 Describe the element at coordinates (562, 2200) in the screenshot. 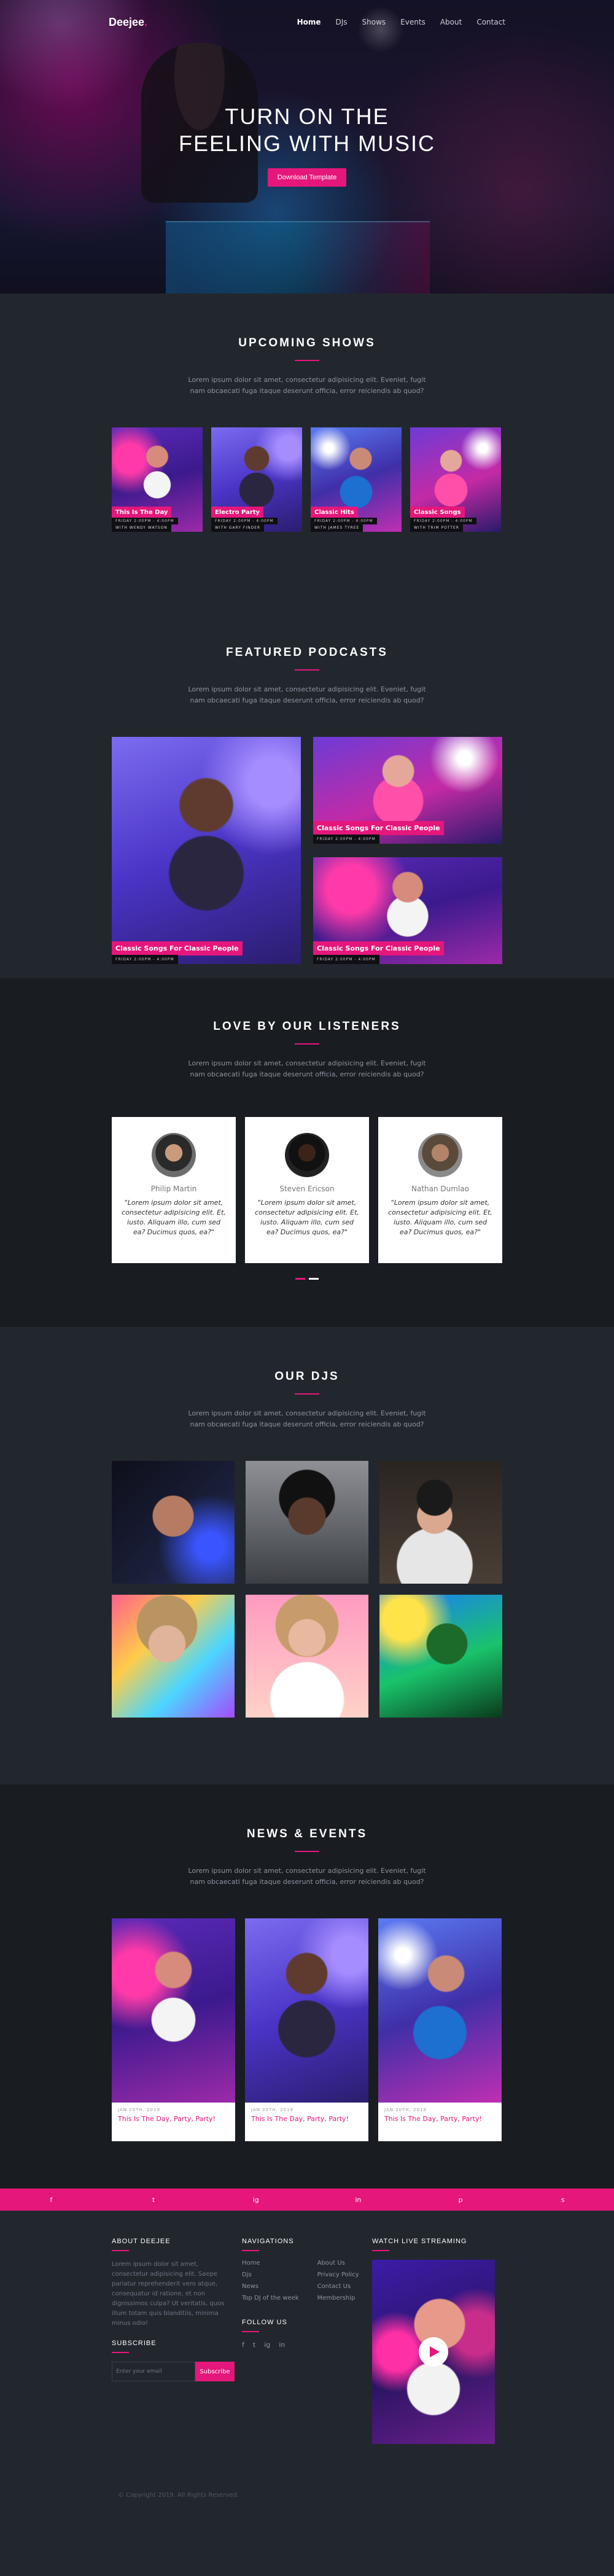

I see `snapchat-icon: s` at that location.